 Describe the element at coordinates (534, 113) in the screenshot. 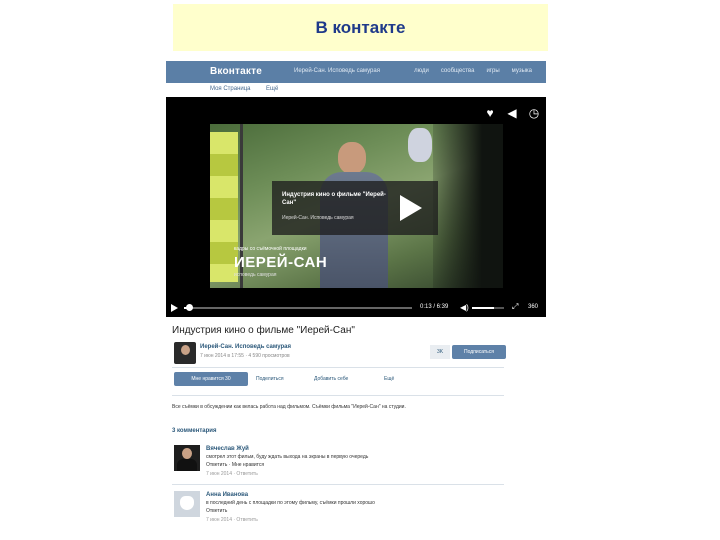

I see `time-icon: ◷` at that location.